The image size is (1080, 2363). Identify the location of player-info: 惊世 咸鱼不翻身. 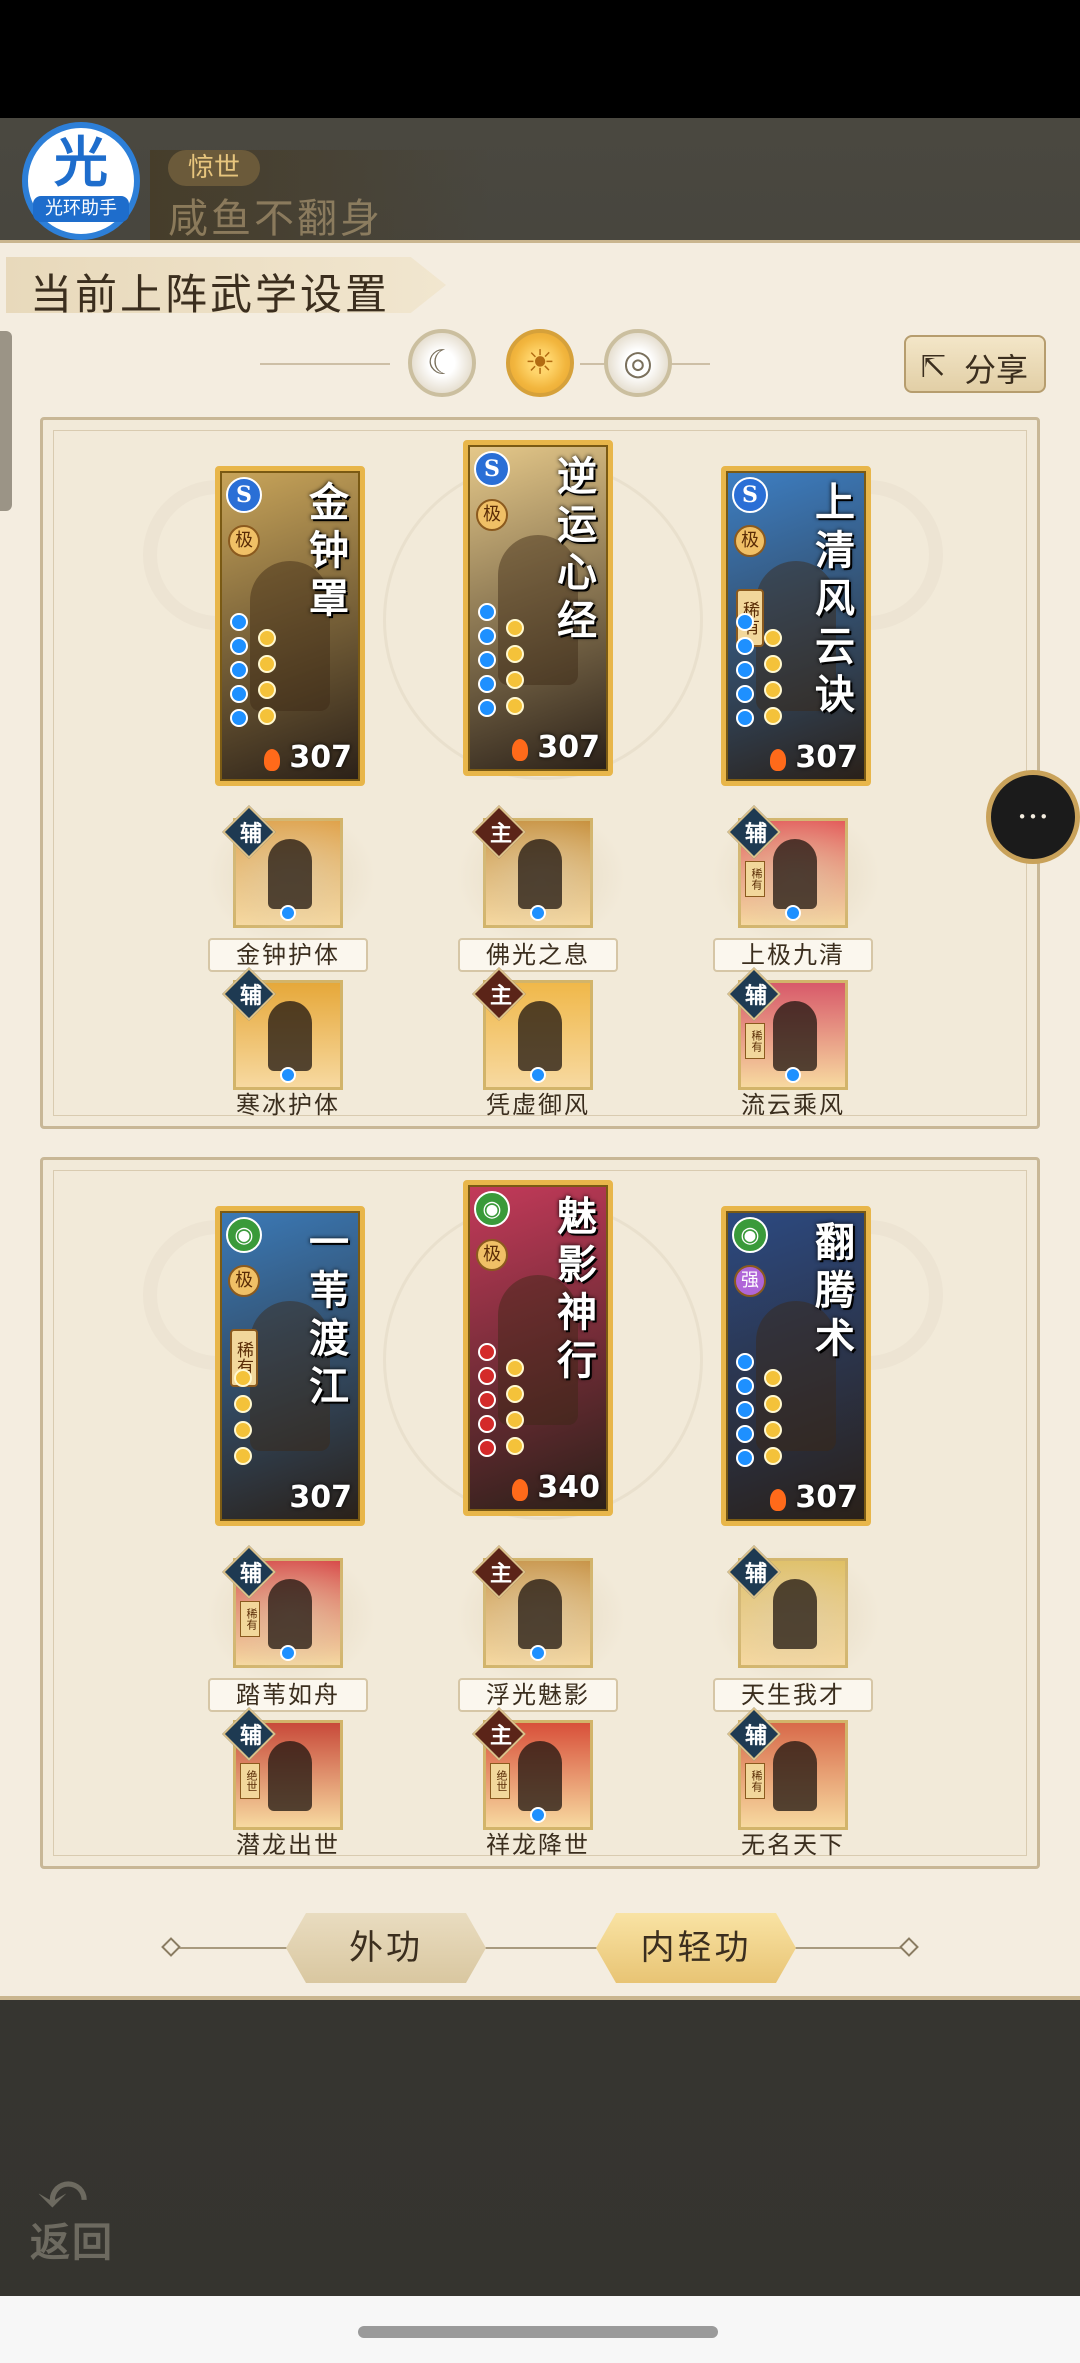
(320, 196).